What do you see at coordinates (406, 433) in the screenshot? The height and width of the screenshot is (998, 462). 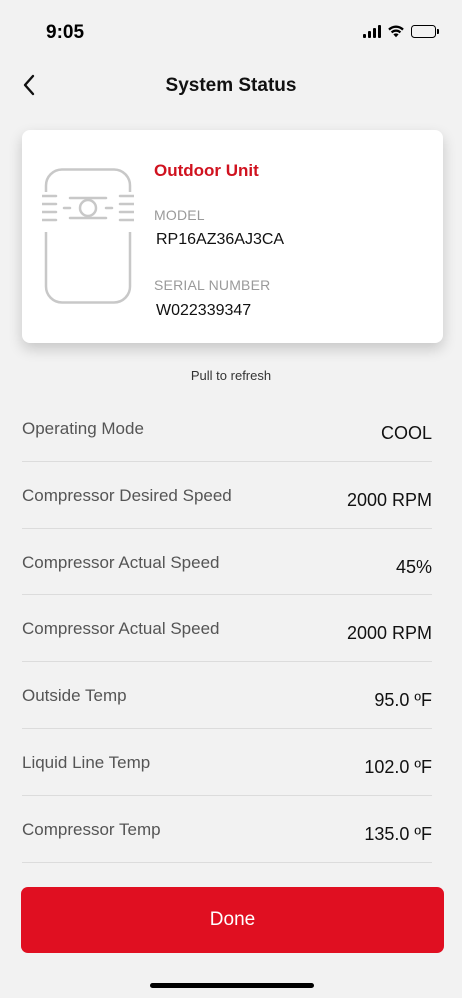 I see `row-value: COOL` at bounding box center [406, 433].